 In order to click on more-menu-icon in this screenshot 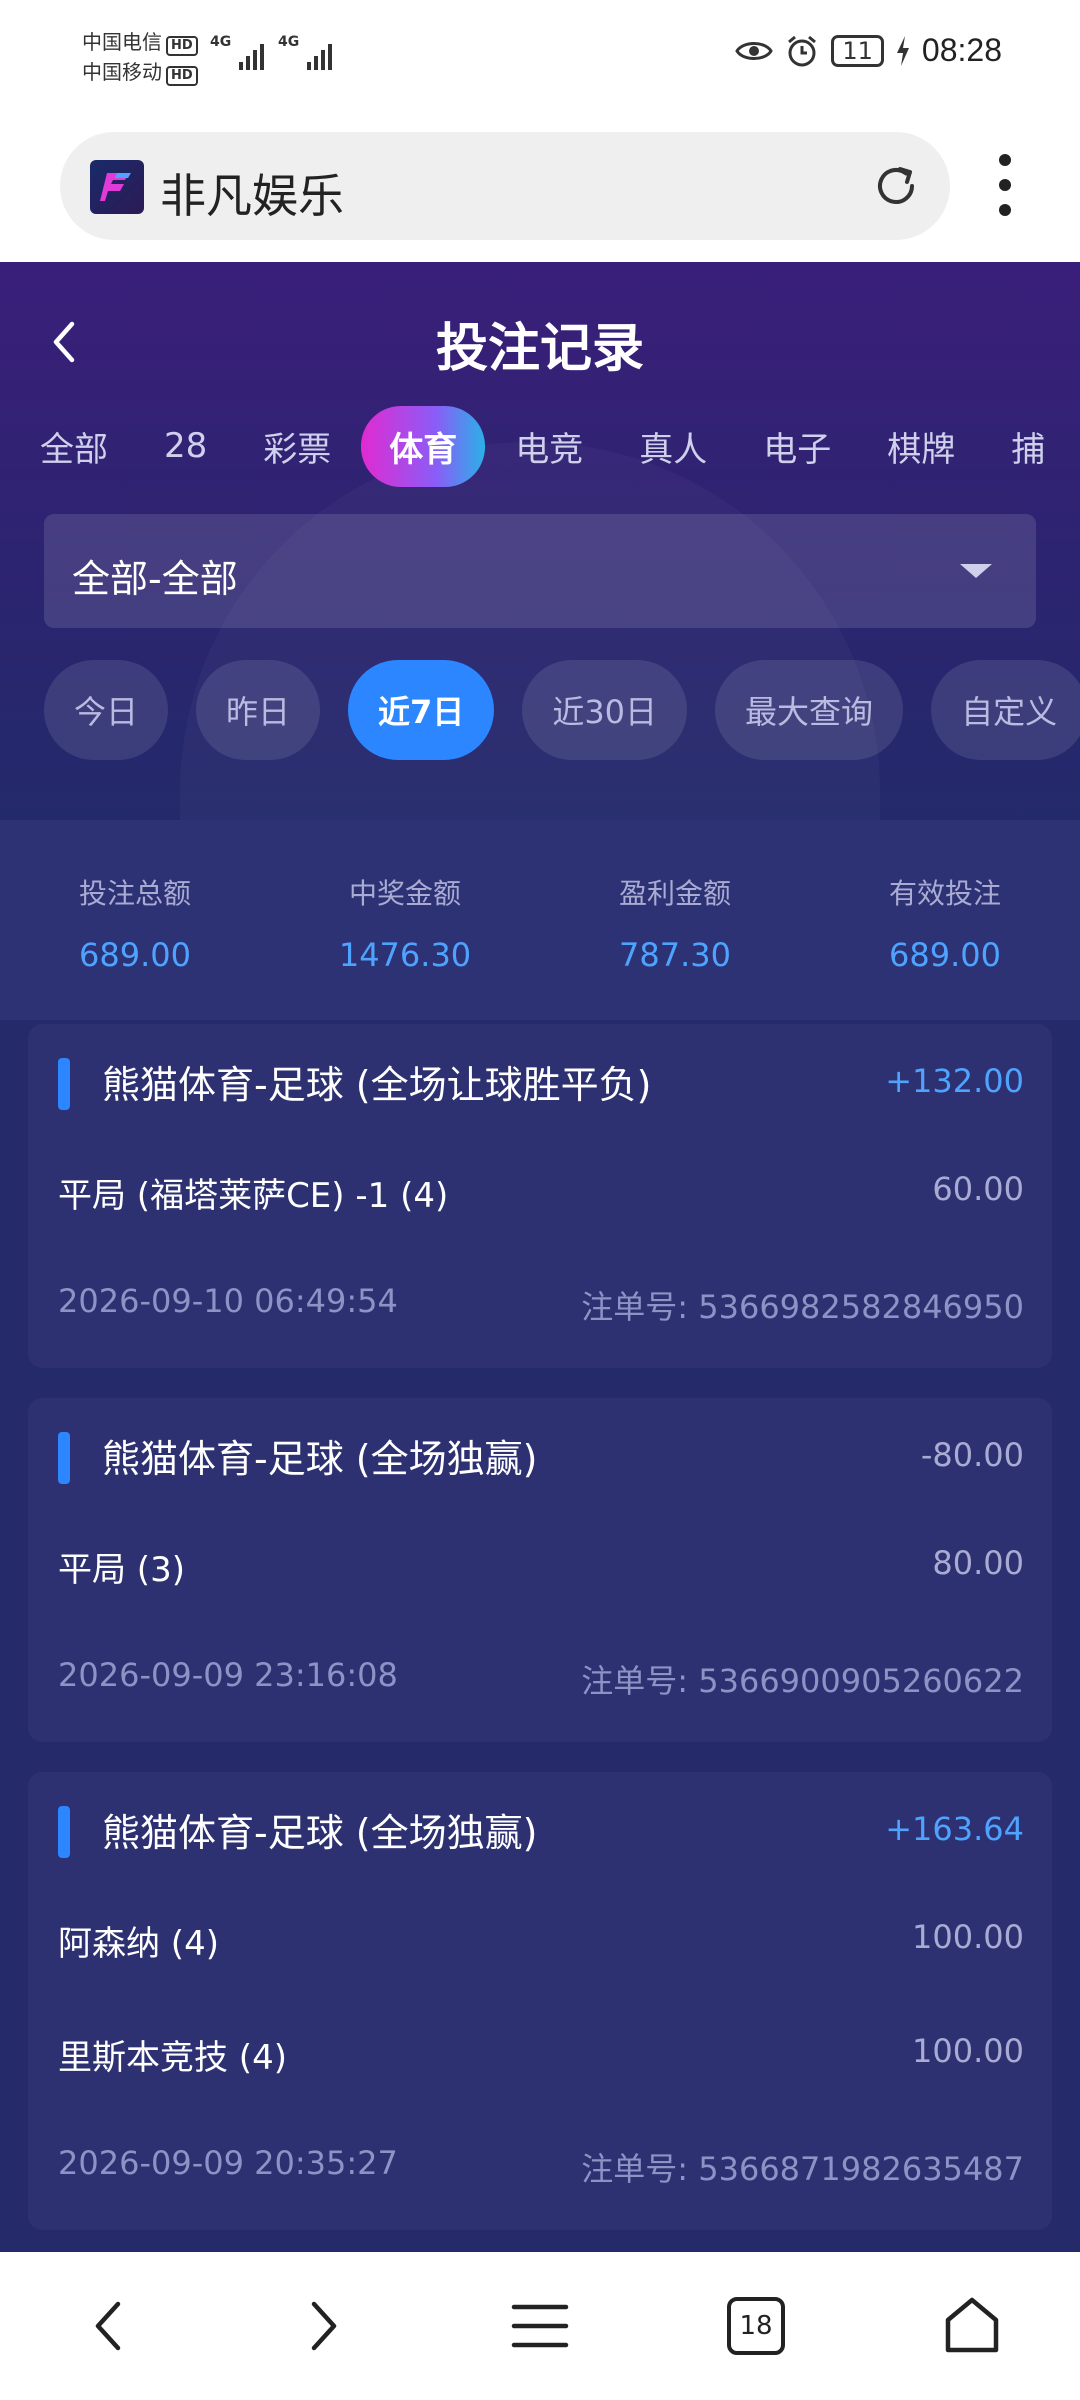, I will do `click(1005, 185)`.